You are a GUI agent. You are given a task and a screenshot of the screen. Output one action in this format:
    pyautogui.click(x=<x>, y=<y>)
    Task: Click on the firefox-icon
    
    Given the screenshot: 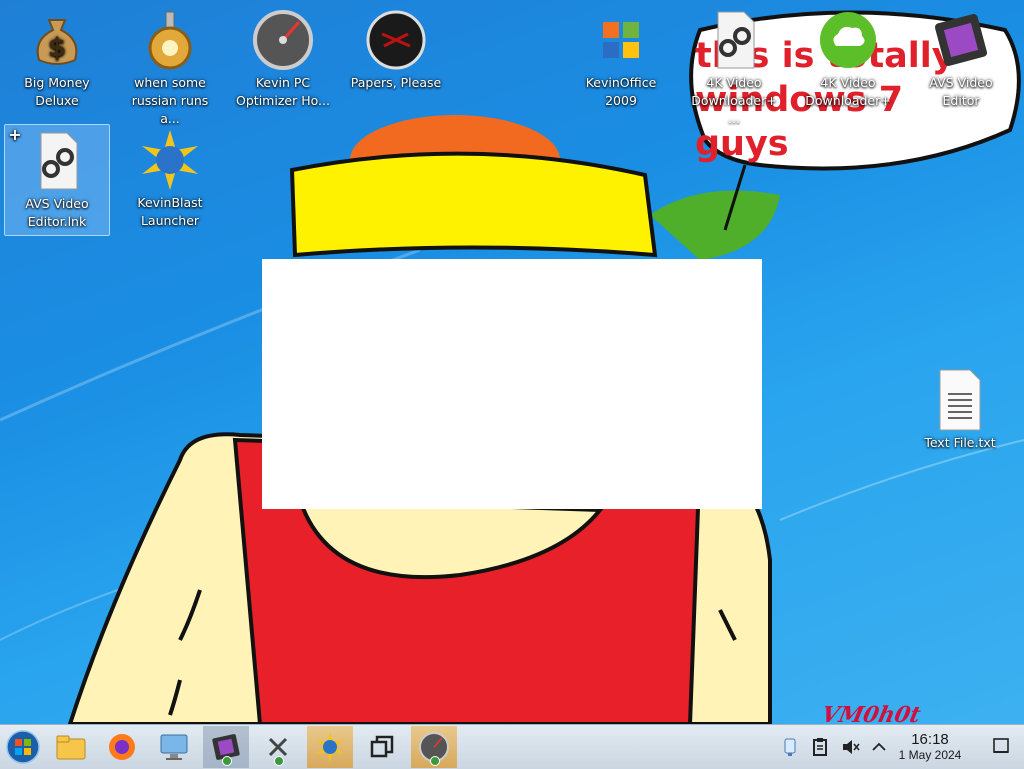 What is the action you would take?
    pyautogui.click(x=122, y=747)
    